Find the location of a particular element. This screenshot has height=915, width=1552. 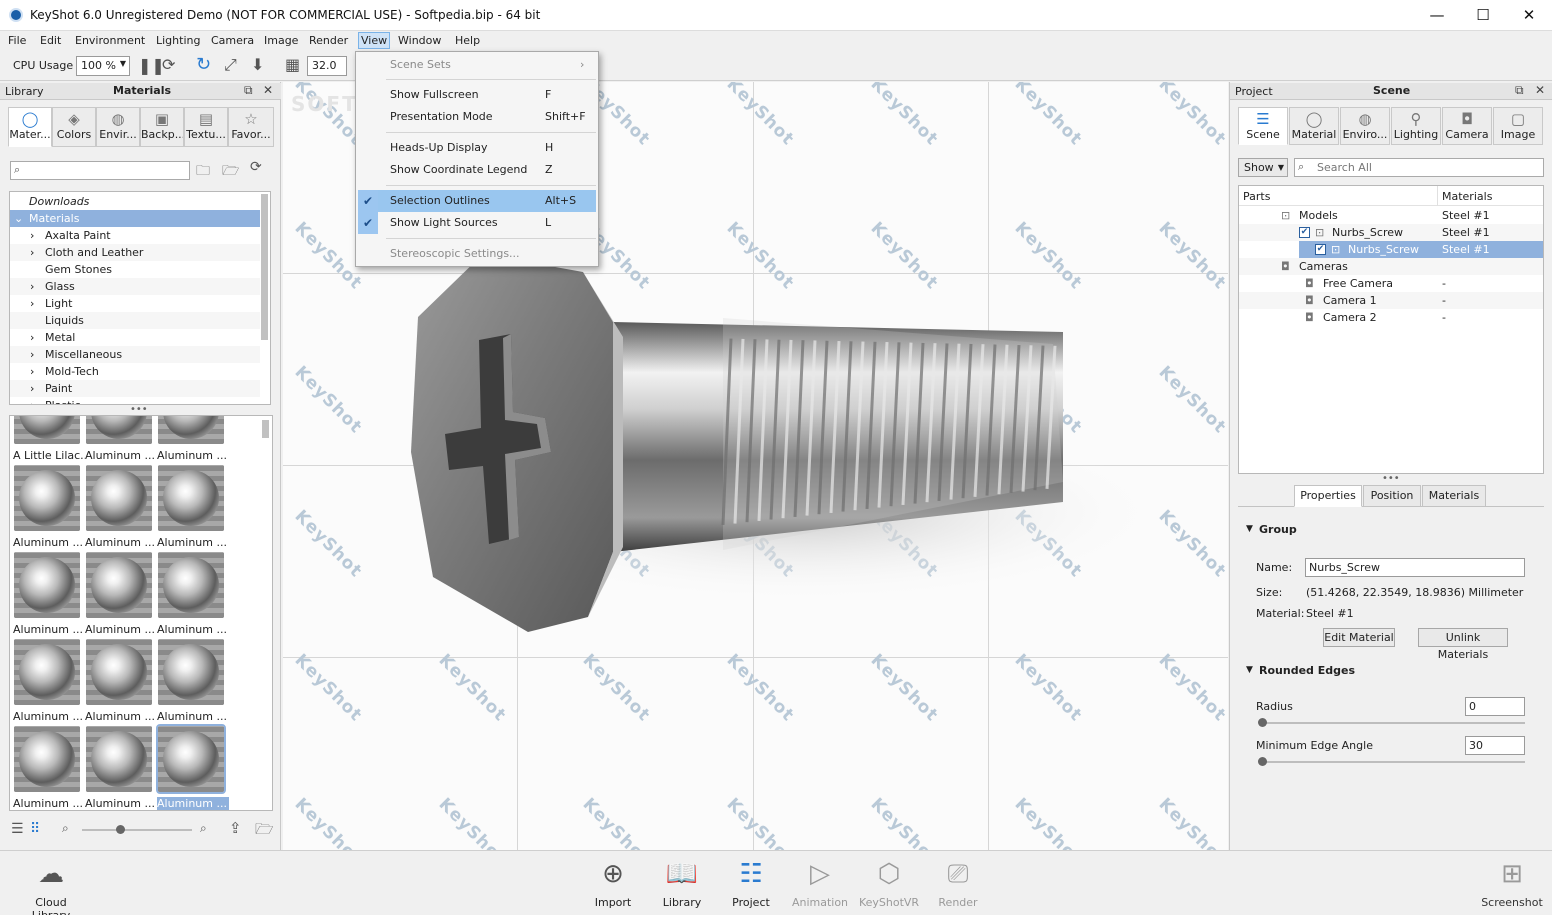

unlink-materials-button: Unlink Materials is located at coordinates (1463, 644).